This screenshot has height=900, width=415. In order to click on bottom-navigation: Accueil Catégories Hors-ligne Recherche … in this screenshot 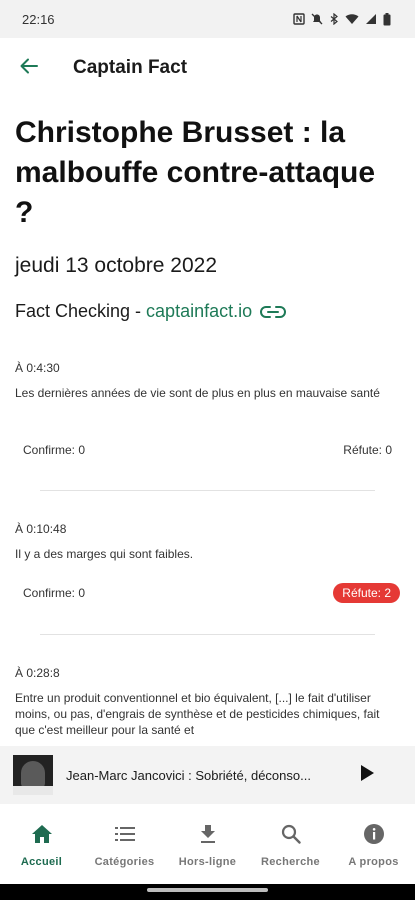, I will do `click(207, 844)`.